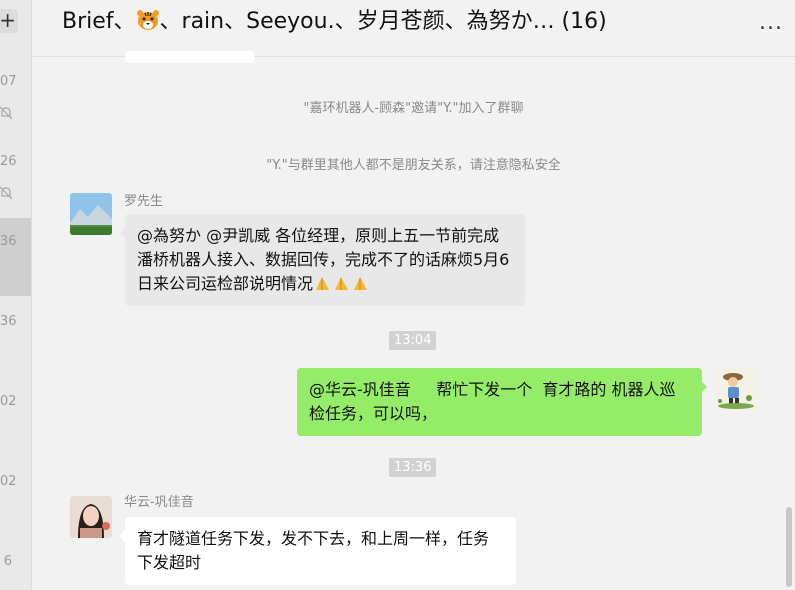 Image resolution: width=795 pixels, height=590 pixels. What do you see at coordinates (147, 20) in the screenshot?
I see `tiger-face-emoji` at bounding box center [147, 20].